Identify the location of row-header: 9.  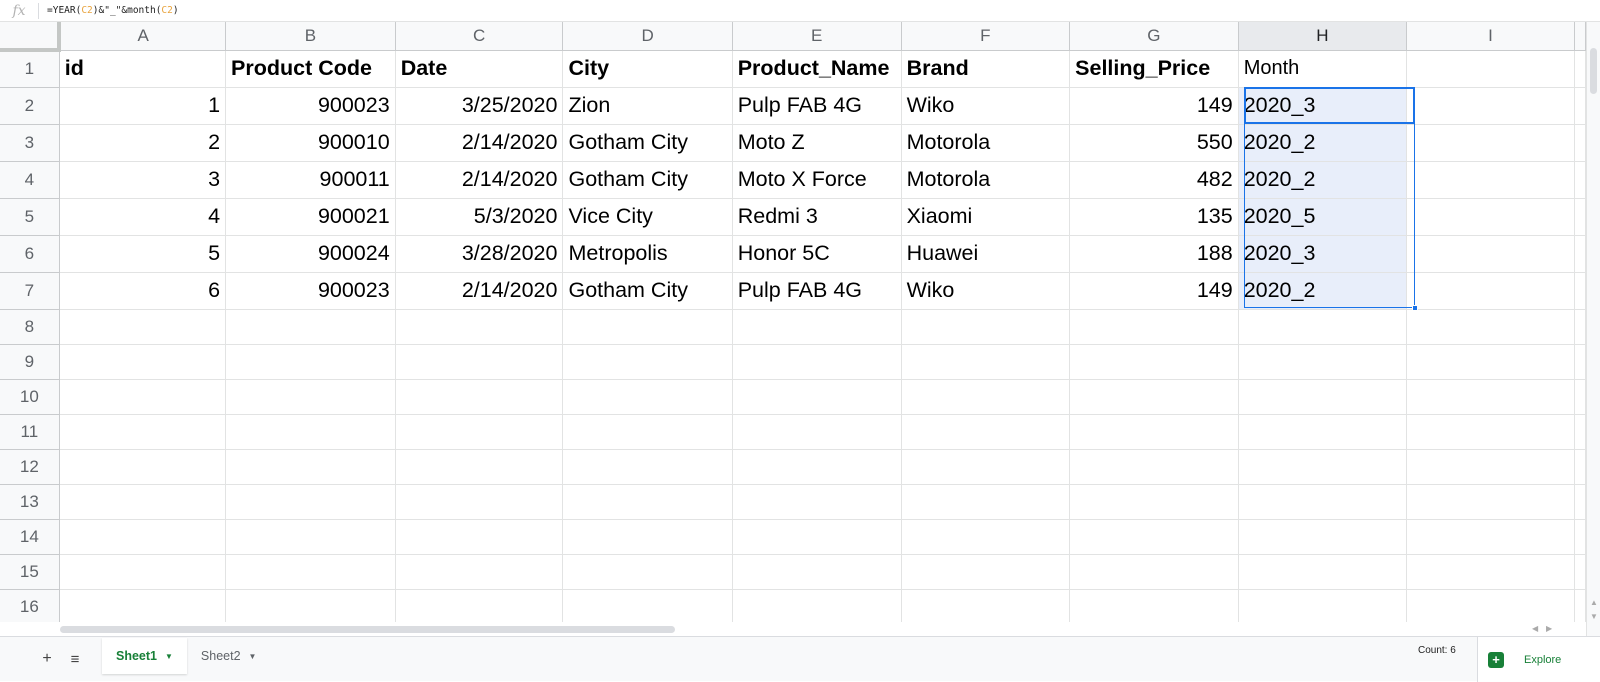
(30, 362).